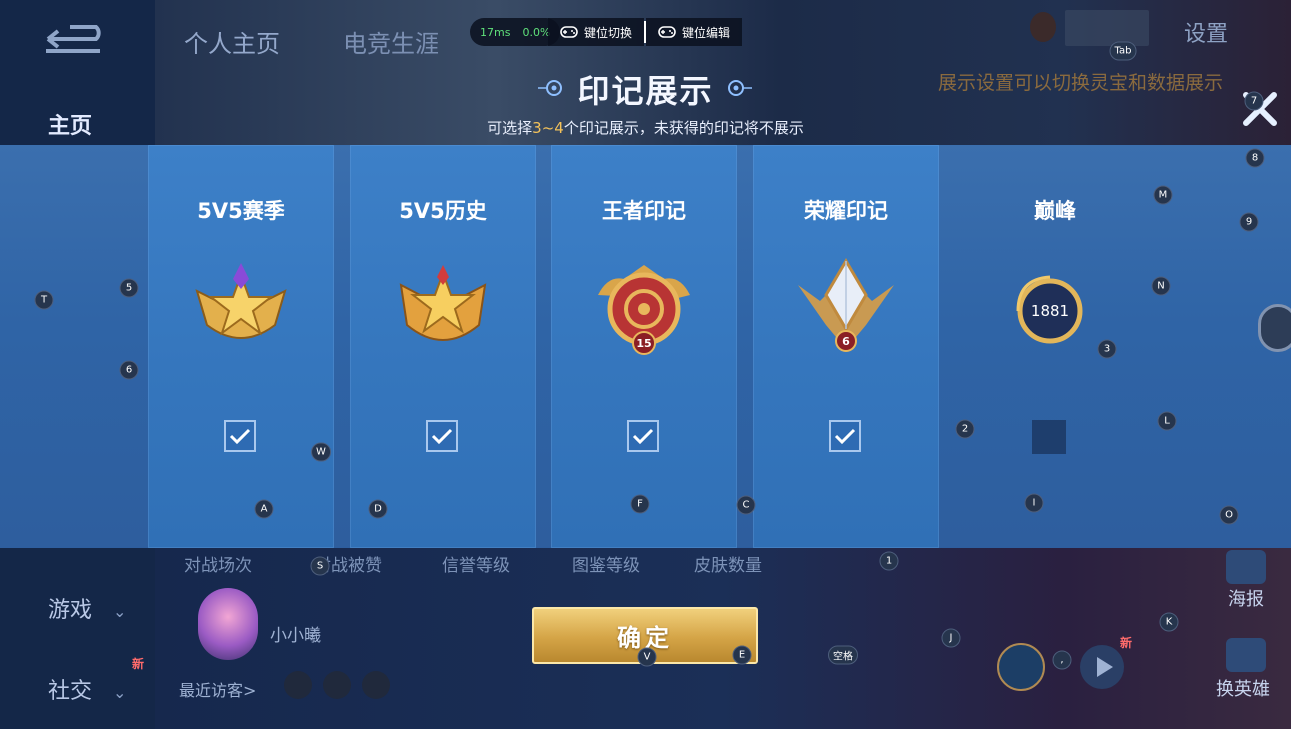 This screenshot has height=729, width=1291. What do you see at coordinates (683, 128) in the screenshot?
I see `subtitle-suffix: 个印记展示，未获得的印记将不展示` at bounding box center [683, 128].